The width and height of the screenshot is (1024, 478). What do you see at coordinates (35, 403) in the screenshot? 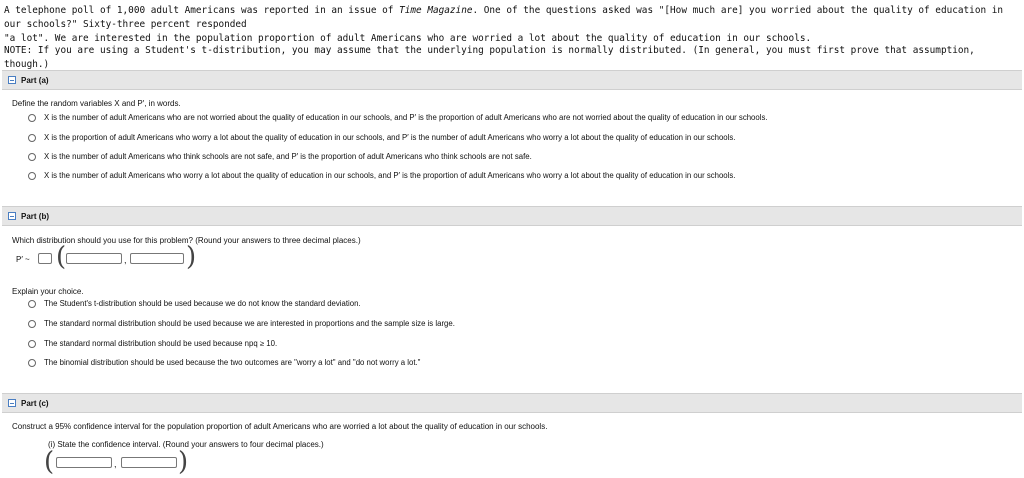
I see `part-c-title: Part (c)` at bounding box center [35, 403].